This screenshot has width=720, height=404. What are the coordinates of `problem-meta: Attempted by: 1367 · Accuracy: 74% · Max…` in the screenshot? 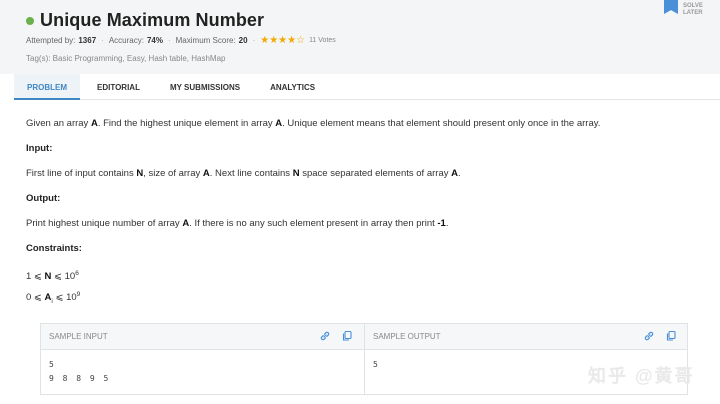 It's located at (181, 40).